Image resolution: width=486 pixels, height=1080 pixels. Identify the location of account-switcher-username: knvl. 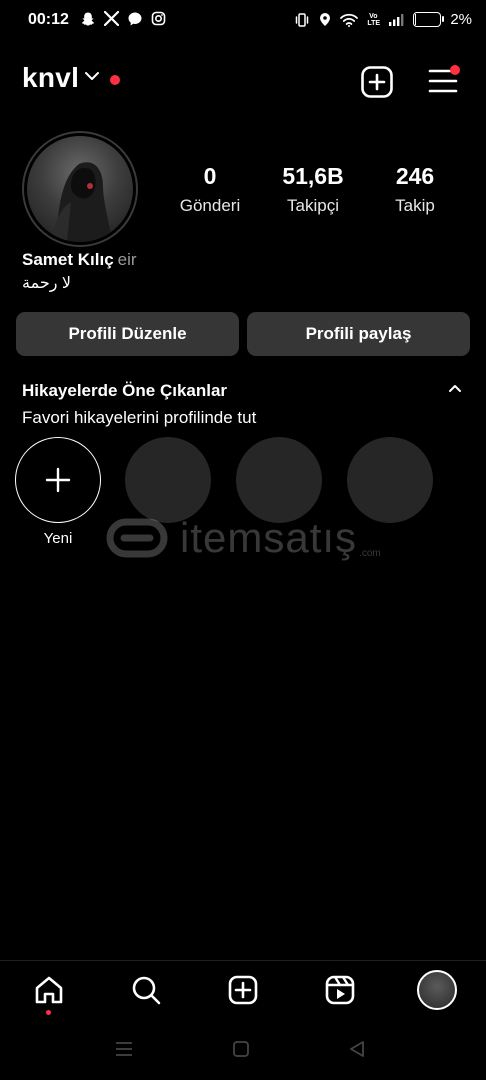
(50, 78).